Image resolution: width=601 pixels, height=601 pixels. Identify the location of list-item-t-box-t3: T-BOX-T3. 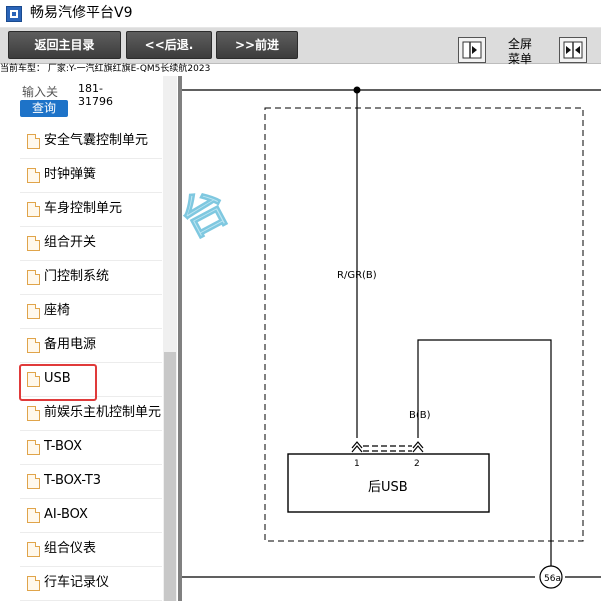
(91, 482).